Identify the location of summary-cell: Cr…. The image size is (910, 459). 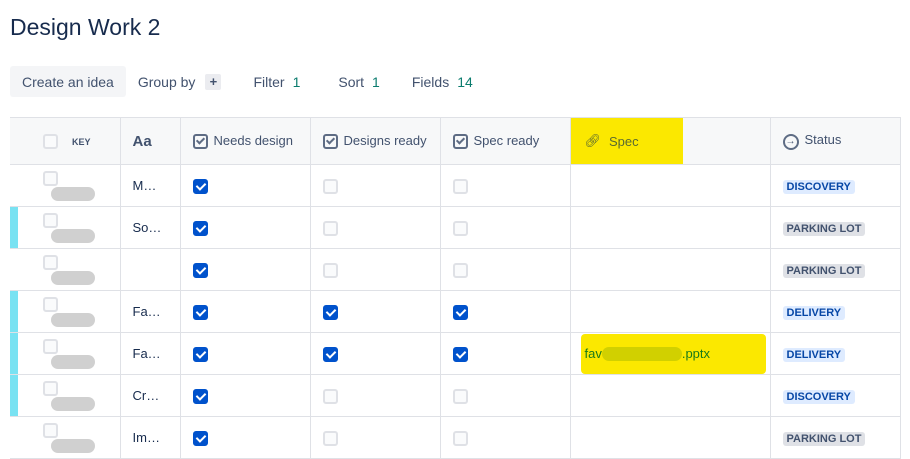
(150, 395).